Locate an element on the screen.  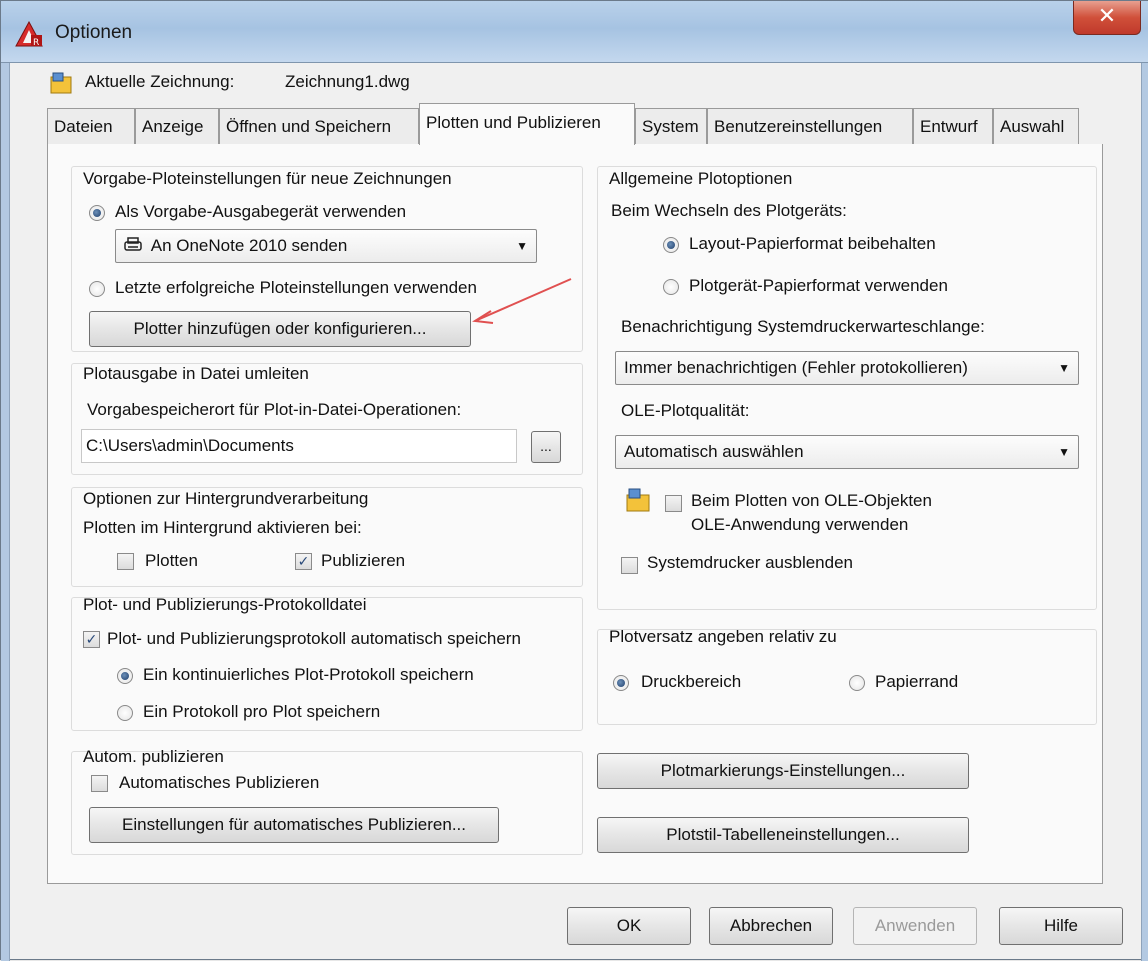
tab-label: Öffnen und Speichern is located at coordinates (309, 126).